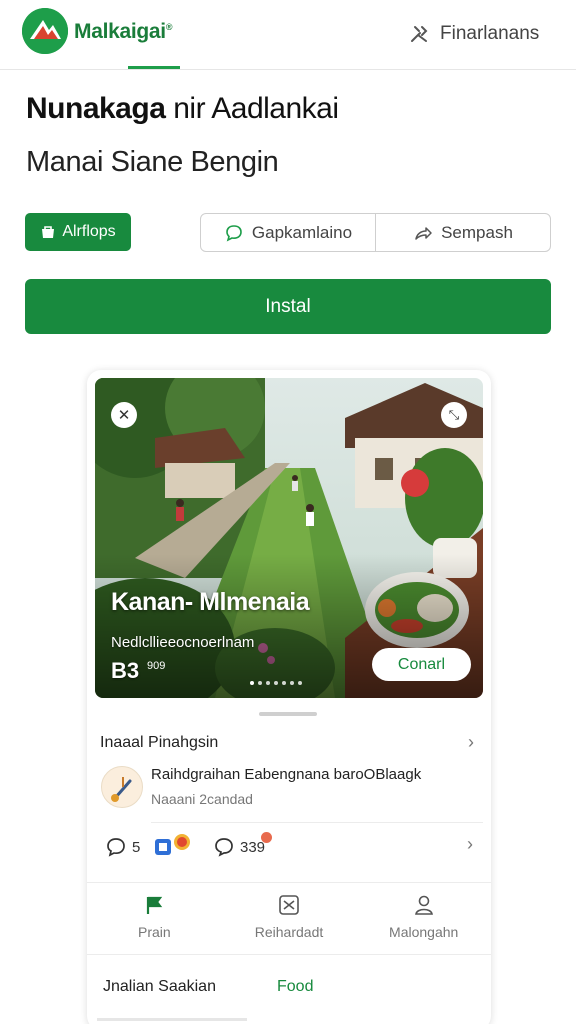  Describe the element at coordinates (120, 31) in the screenshot. I see `brand-label: Malkaigai` at that location.